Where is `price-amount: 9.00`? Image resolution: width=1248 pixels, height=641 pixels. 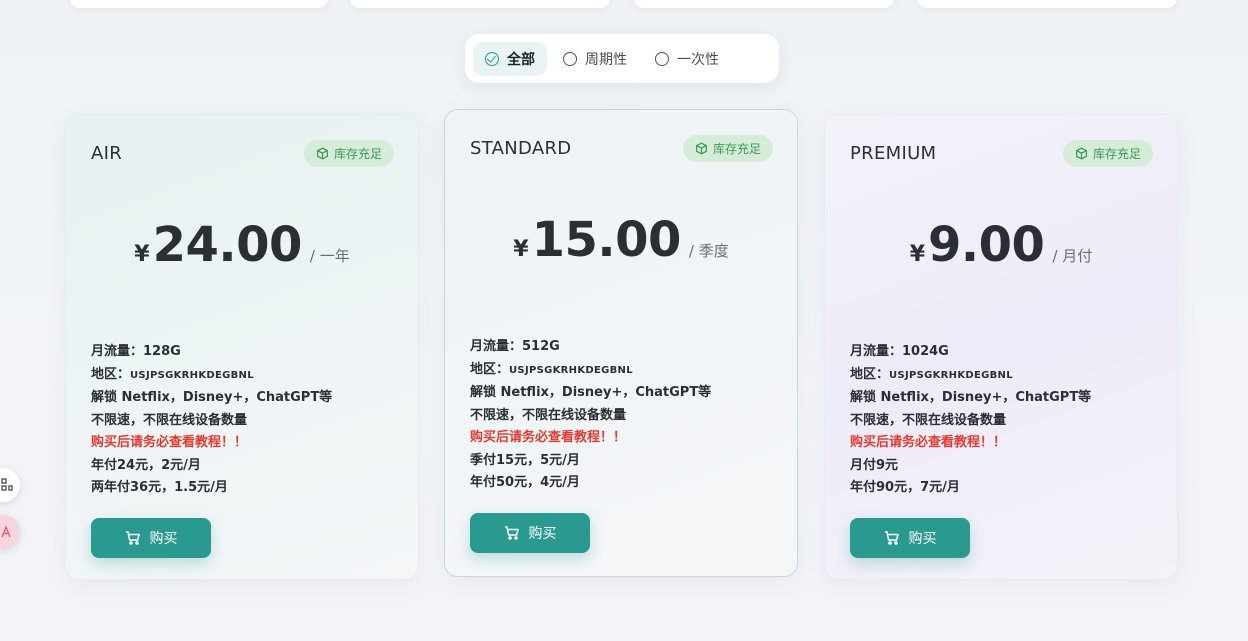
price-amount: 9.00 is located at coordinates (986, 245).